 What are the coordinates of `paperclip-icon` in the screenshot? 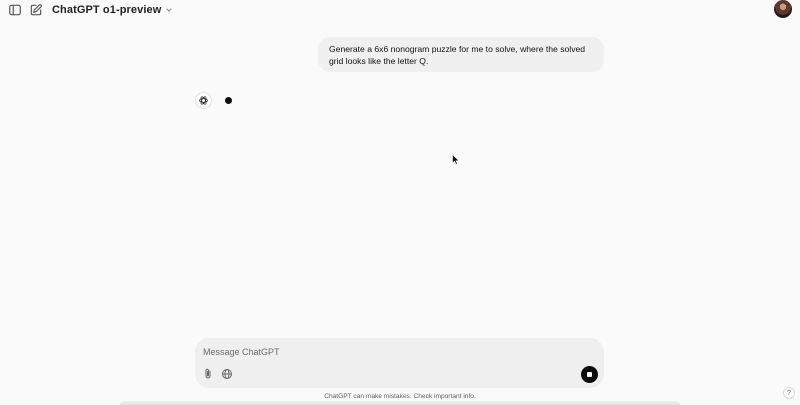 It's located at (208, 373).